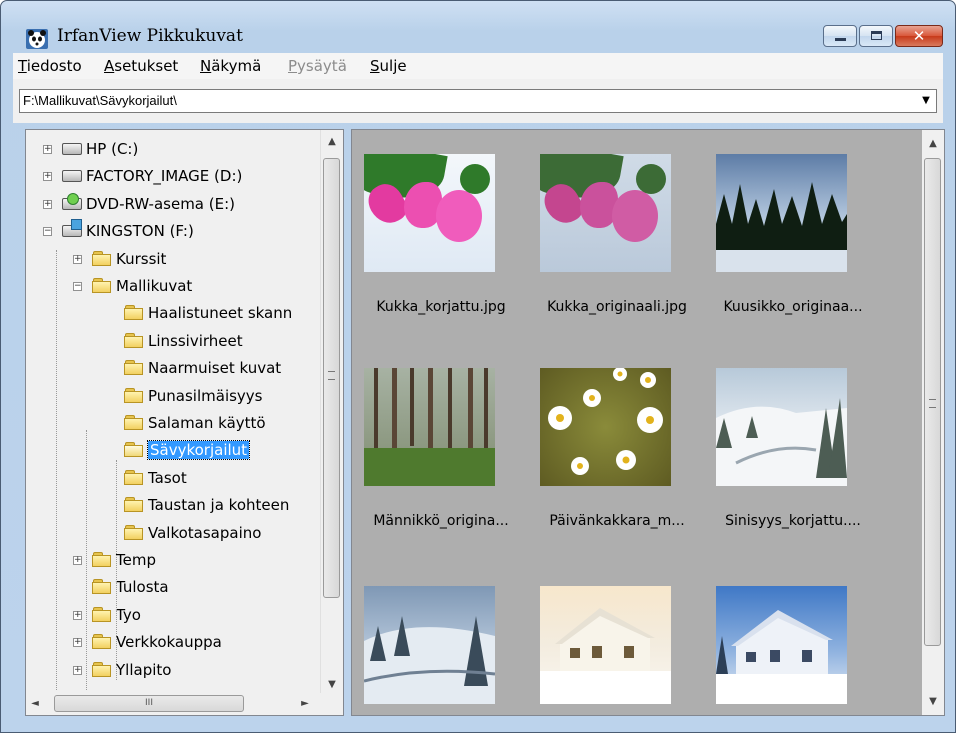 The image size is (956, 733). Describe the element at coordinates (478, 26) in the screenshot. I see `title-bar: IrfanView Pikkukuvat ✕` at that location.